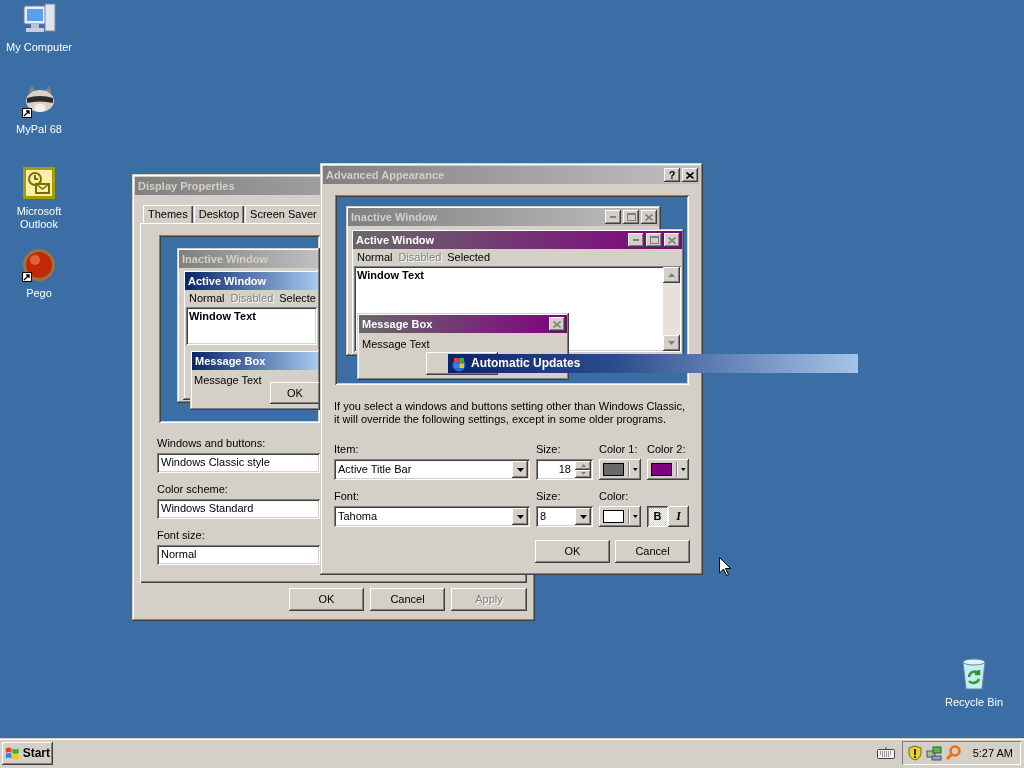 The height and width of the screenshot is (768, 1024). What do you see at coordinates (564, 469) in the screenshot?
I see `size-spinner: 18` at bounding box center [564, 469].